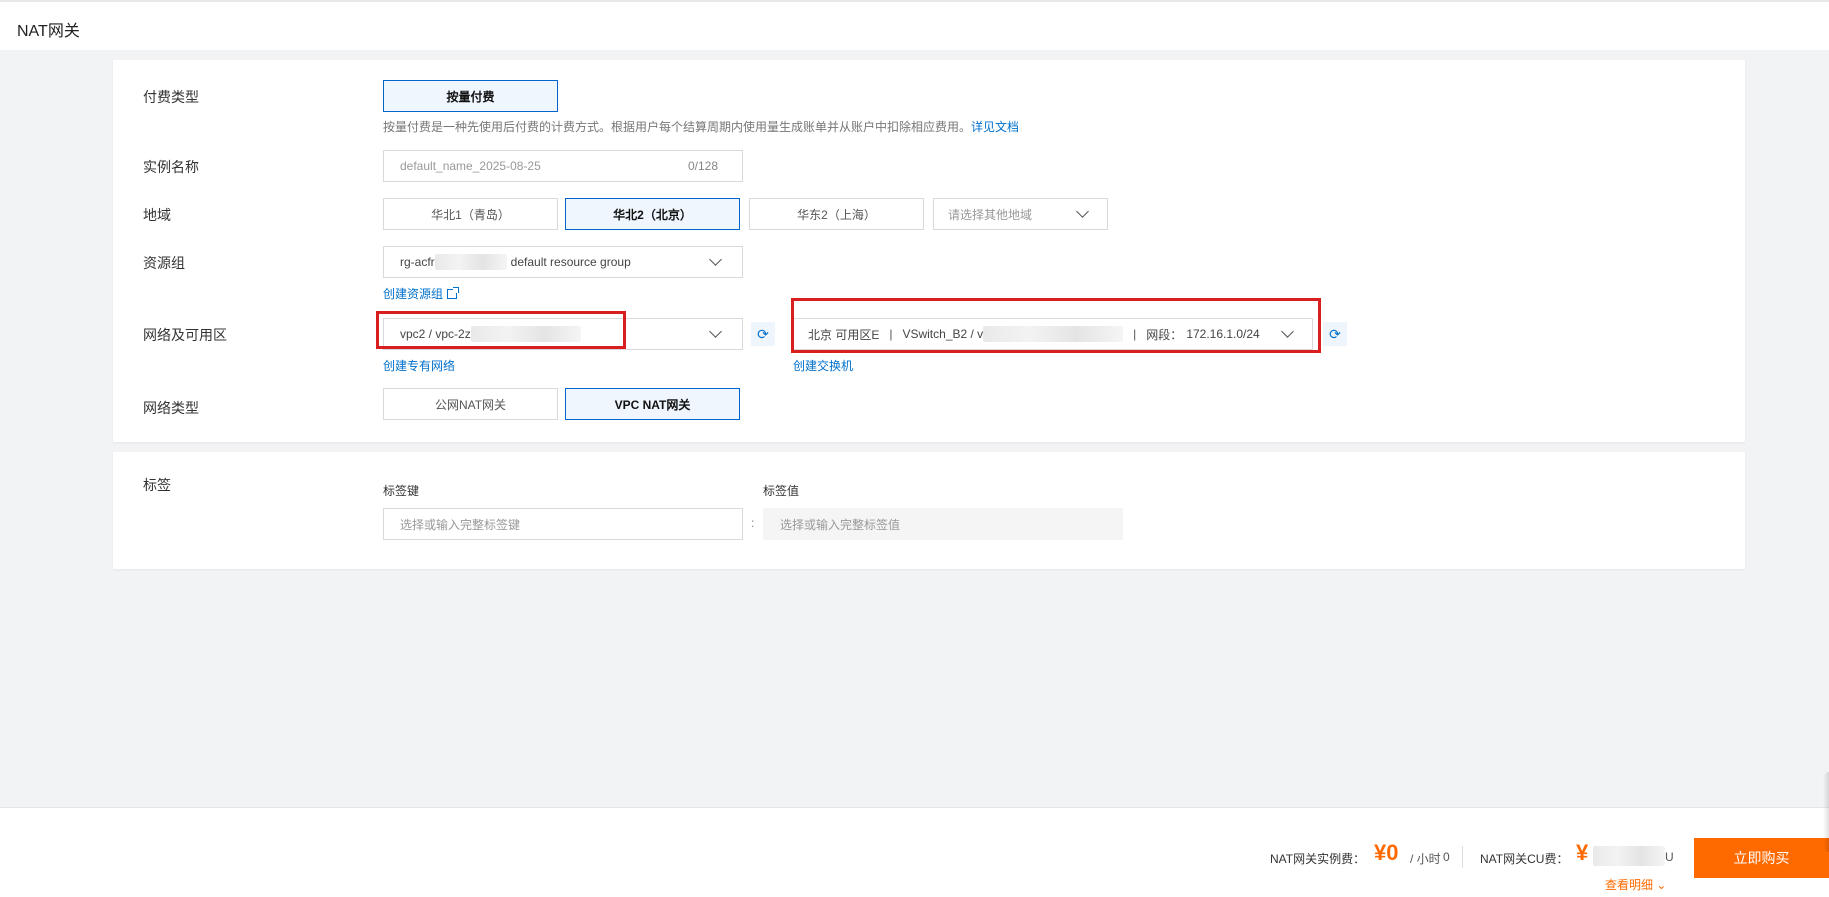 Image resolution: width=1829 pixels, height=897 pixels. What do you see at coordinates (501, 330) in the screenshot?
I see `highlight-box-vpc` at bounding box center [501, 330].